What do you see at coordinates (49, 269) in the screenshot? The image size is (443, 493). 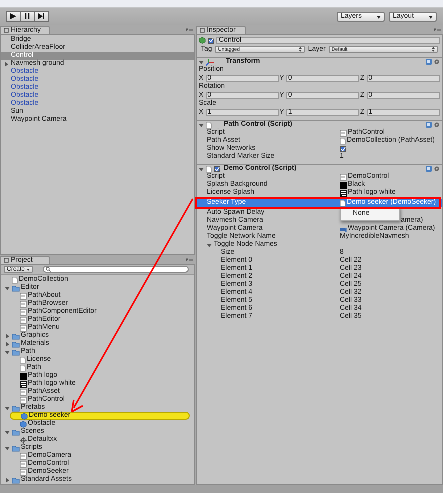 I see `search-icon` at bounding box center [49, 269].